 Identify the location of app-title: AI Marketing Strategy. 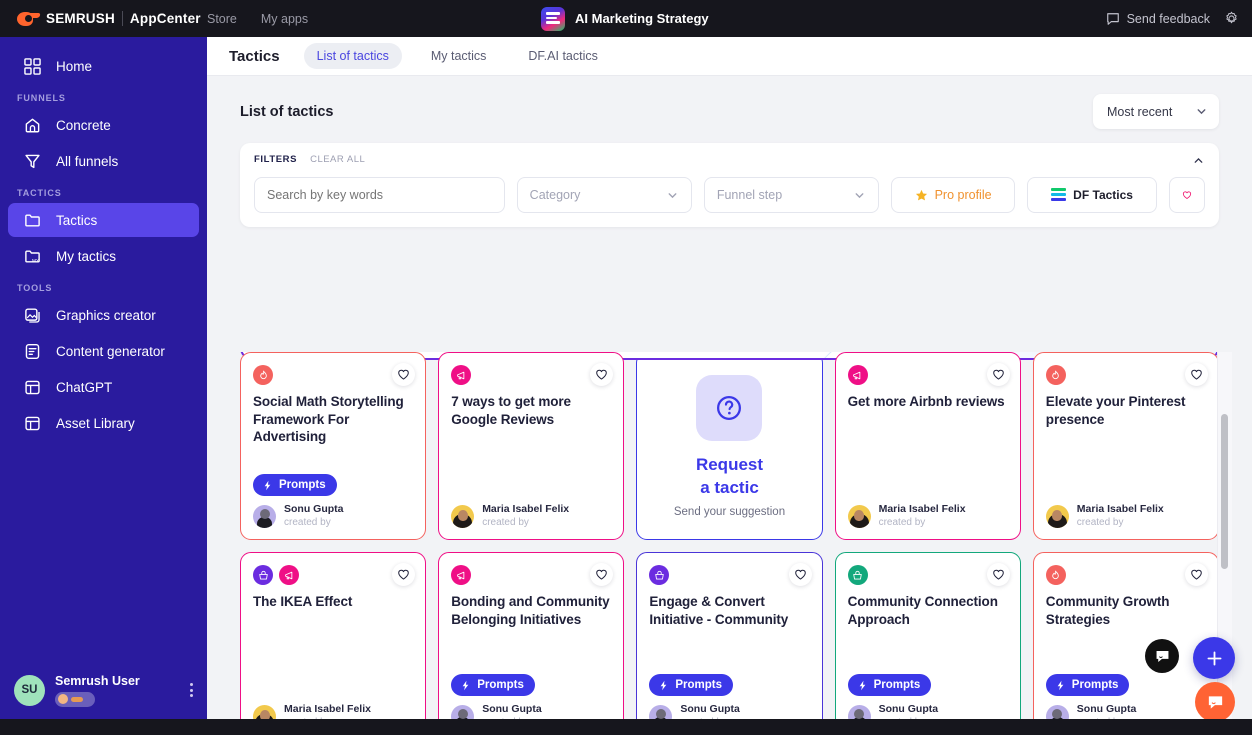
(642, 18).